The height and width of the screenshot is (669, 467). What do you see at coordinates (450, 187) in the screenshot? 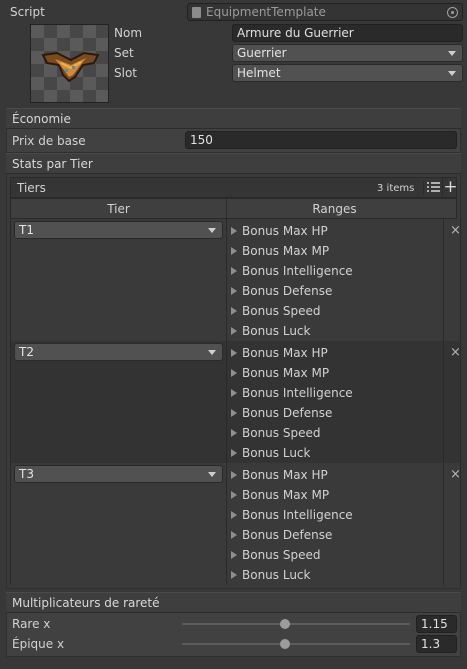
I see `add-icon: +` at bounding box center [450, 187].